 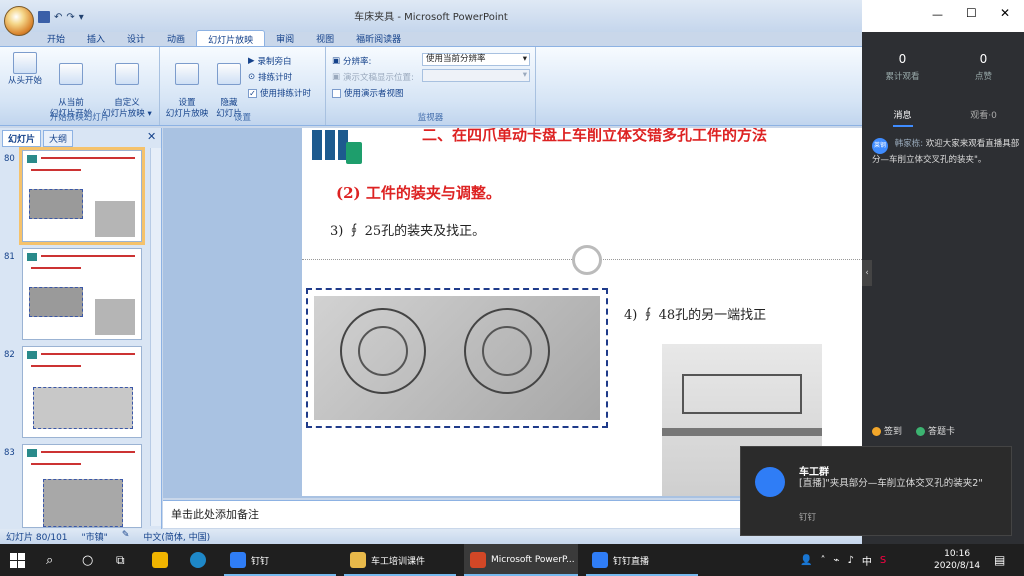 What do you see at coordinates (378, 38) in the screenshot?
I see `tab-foxit: 福昕阅读器` at bounding box center [378, 38].